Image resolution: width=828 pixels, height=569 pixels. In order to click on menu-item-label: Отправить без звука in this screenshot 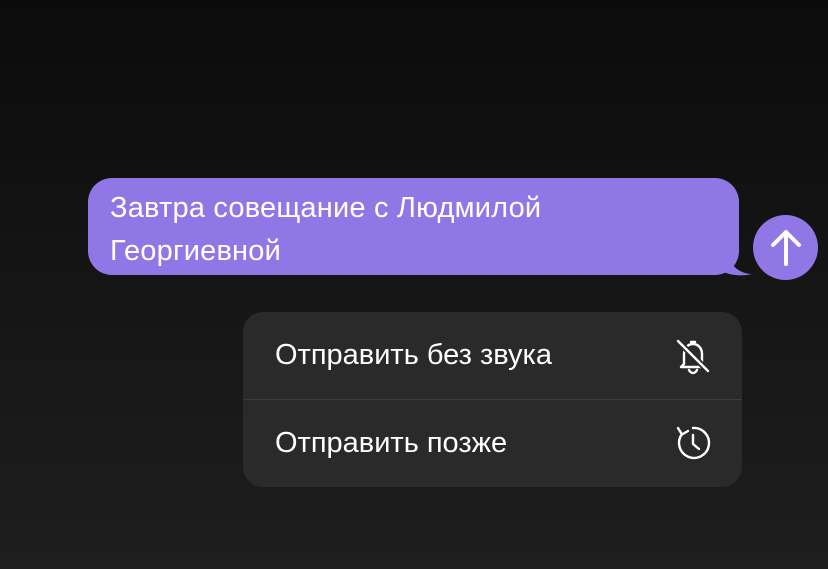, I will do `click(414, 355)`.